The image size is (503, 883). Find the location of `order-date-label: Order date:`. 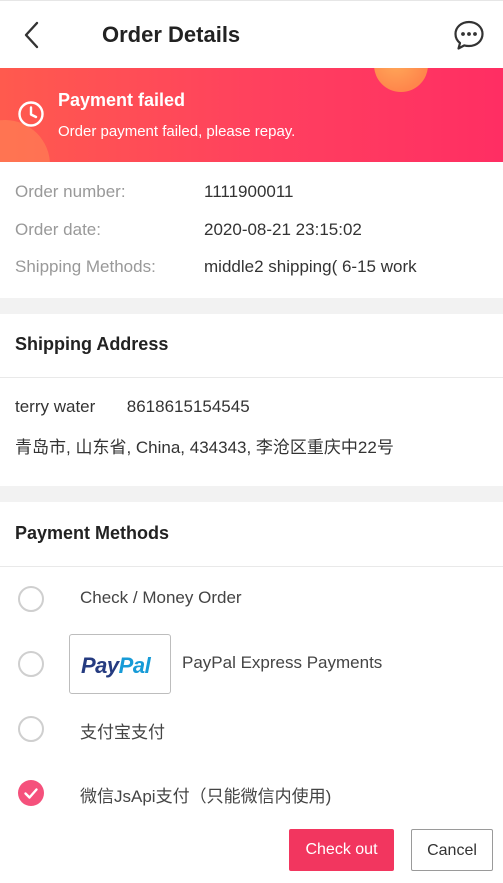

order-date-label: Order date: is located at coordinates (58, 229).